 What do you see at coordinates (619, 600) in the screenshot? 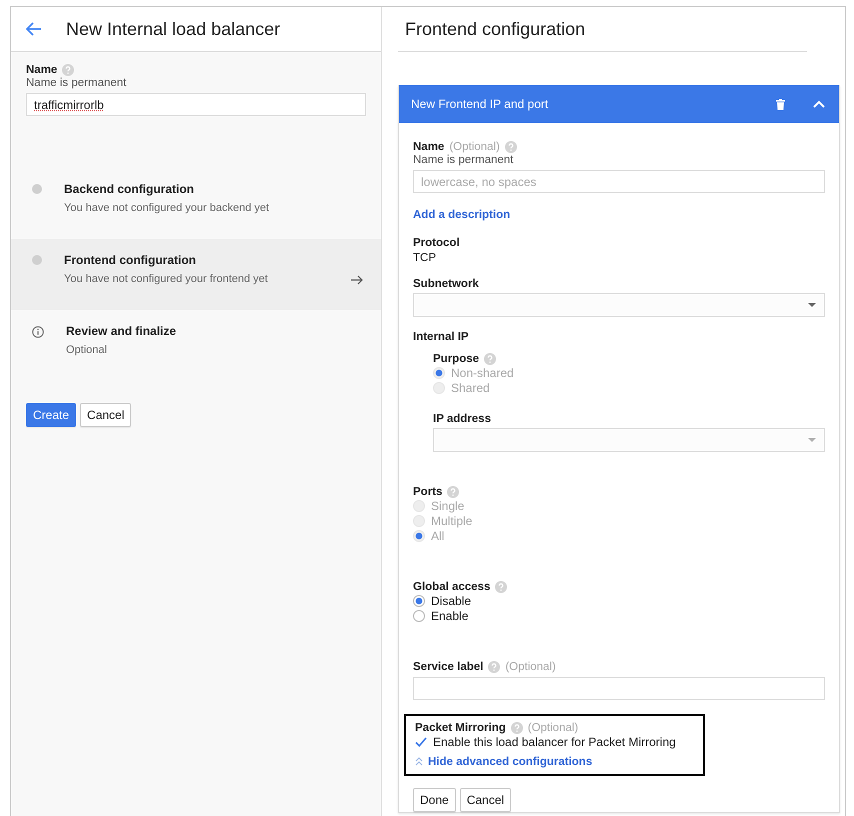
I see `radio-option: Disable` at bounding box center [619, 600].